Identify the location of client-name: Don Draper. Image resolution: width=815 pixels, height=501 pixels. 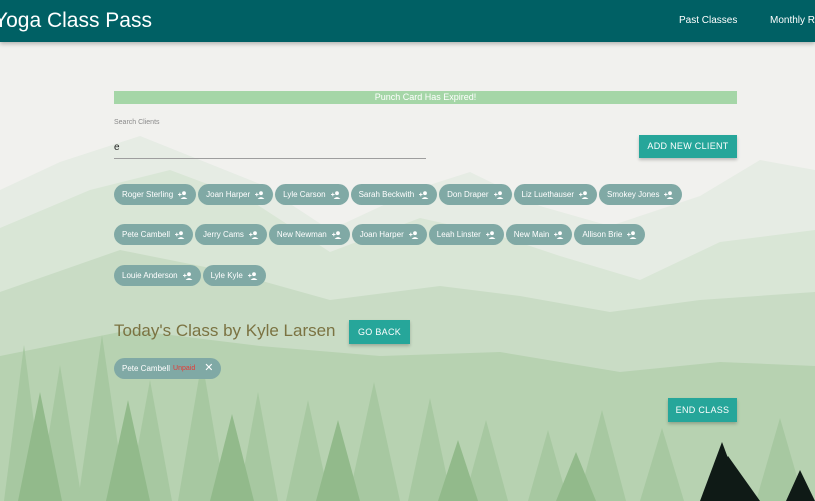
(468, 194).